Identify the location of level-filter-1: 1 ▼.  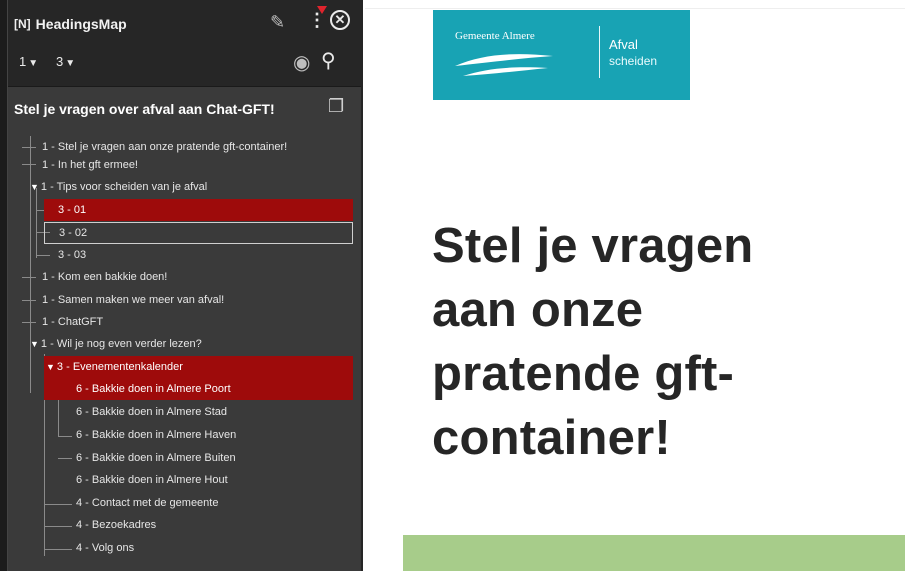
(28, 61).